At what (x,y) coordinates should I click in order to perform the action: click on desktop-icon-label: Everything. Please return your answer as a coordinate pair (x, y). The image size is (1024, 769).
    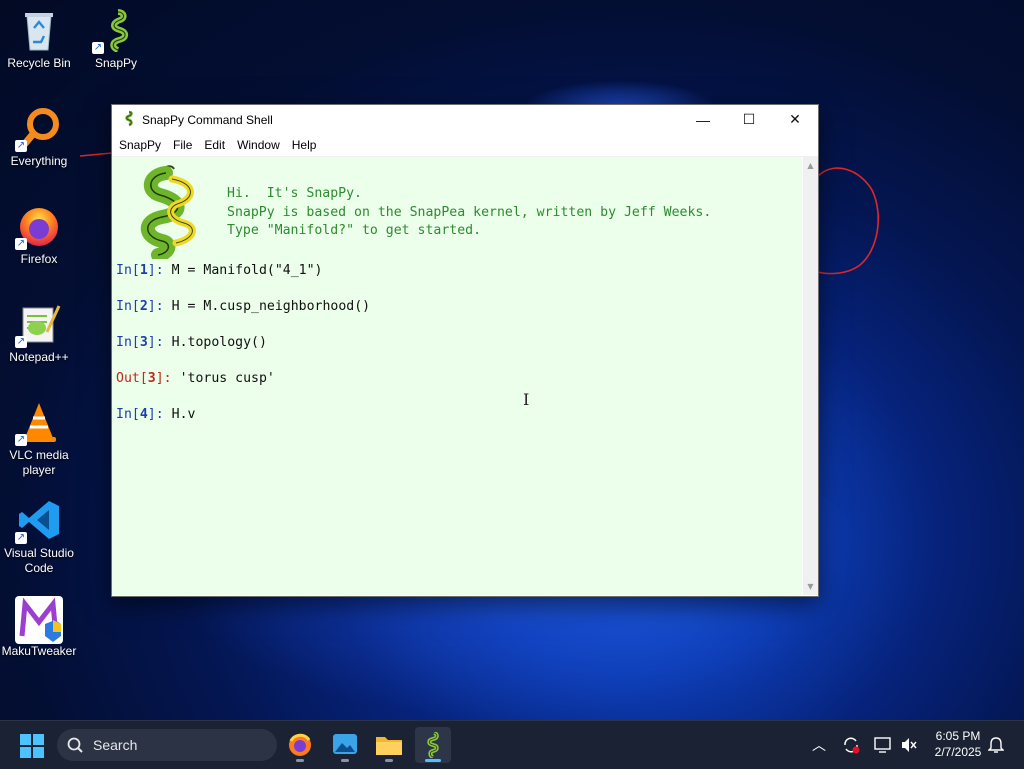
    Looking at the image, I should click on (39, 161).